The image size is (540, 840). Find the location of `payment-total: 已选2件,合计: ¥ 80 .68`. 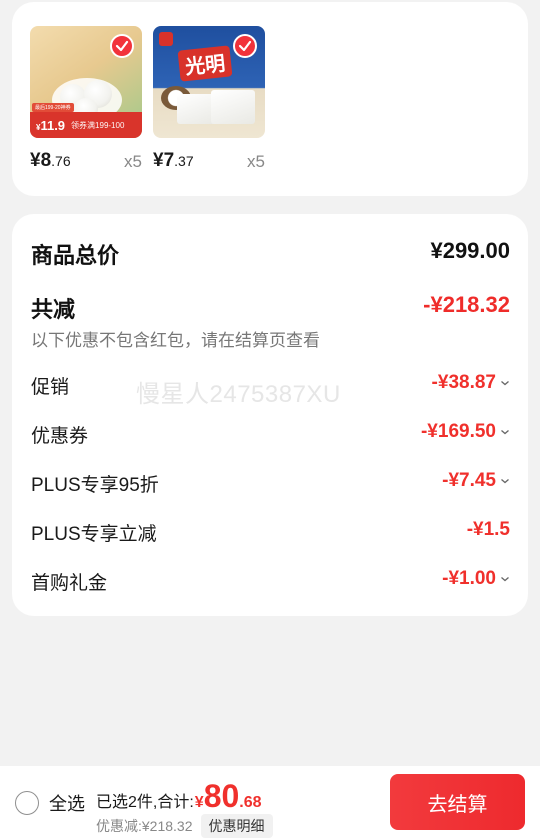

payment-total: 已选2件,合计: ¥ 80 .68 is located at coordinates (179, 796).